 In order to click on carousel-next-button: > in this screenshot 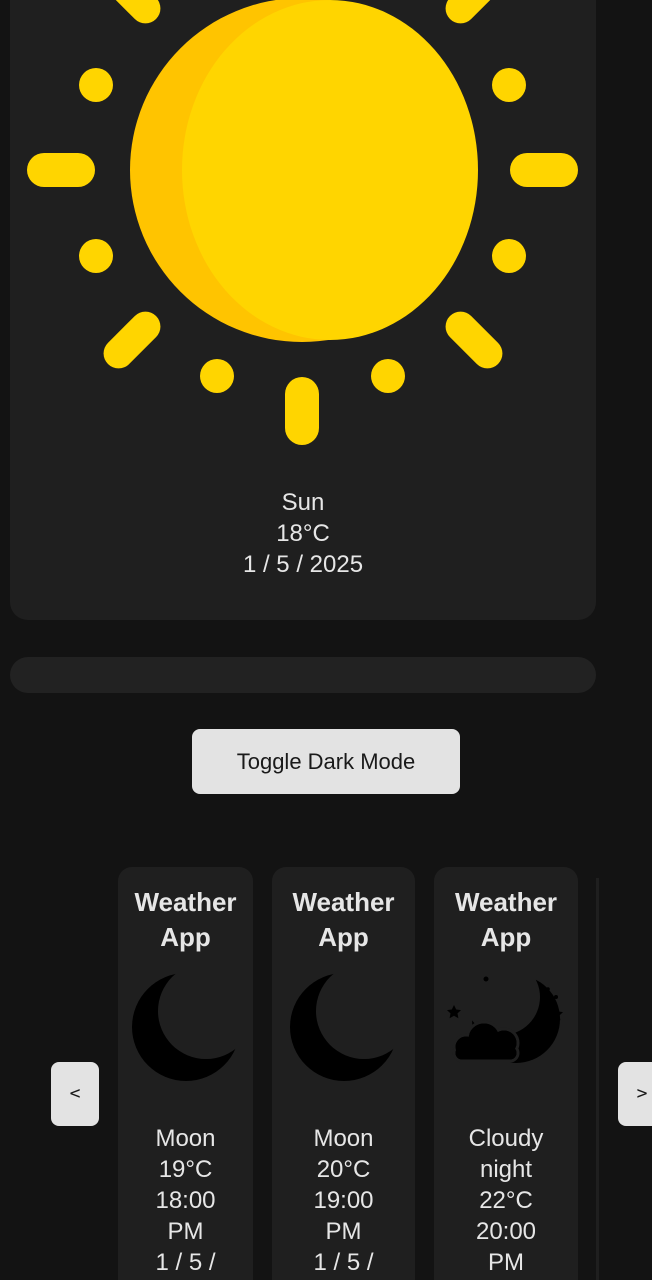, I will do `click(635, 1094)`.